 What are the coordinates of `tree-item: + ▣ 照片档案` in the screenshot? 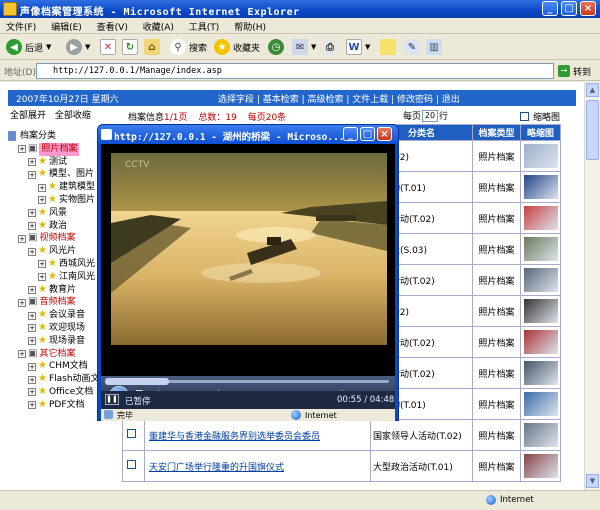 It's located at (54, 149).